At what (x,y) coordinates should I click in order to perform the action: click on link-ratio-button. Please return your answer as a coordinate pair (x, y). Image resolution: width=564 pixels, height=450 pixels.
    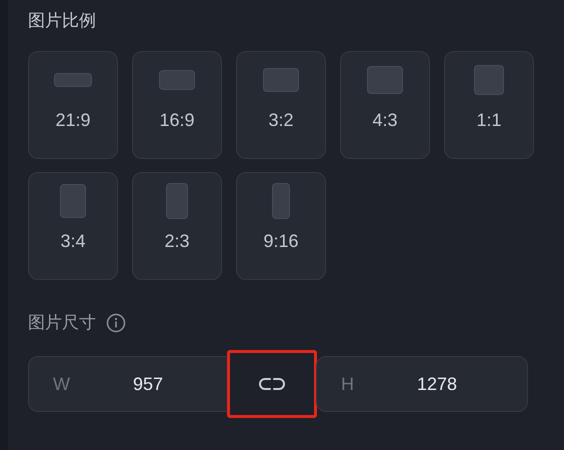
    Looking at the image, I should click on (272, 384).